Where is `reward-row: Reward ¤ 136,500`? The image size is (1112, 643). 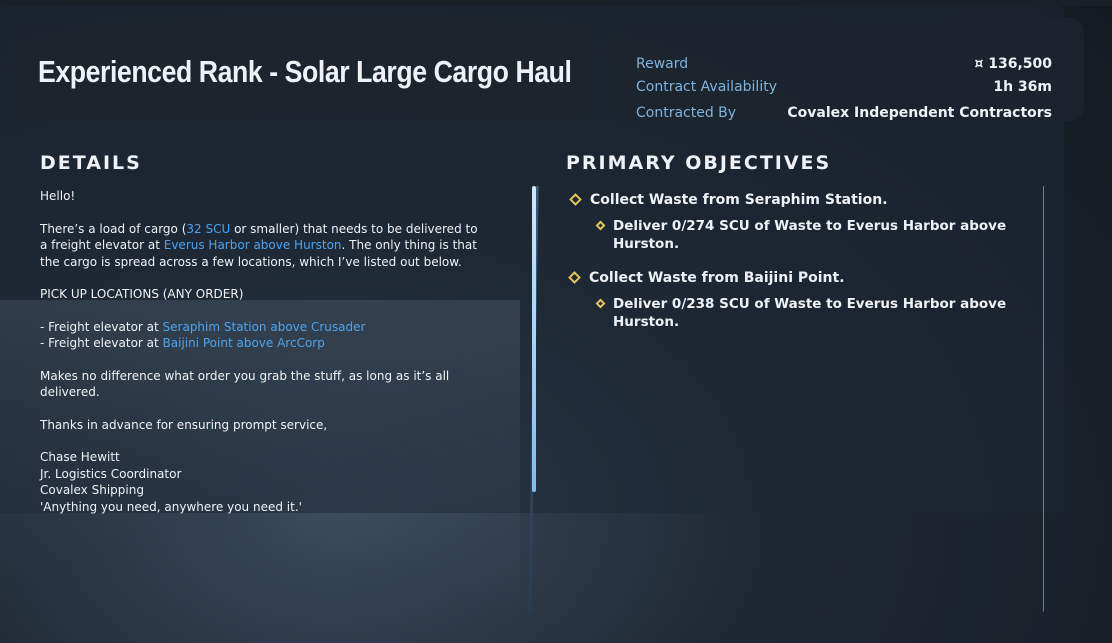
reward-row: Reward ¤ 136,500 is located at coordinates (844, 64).